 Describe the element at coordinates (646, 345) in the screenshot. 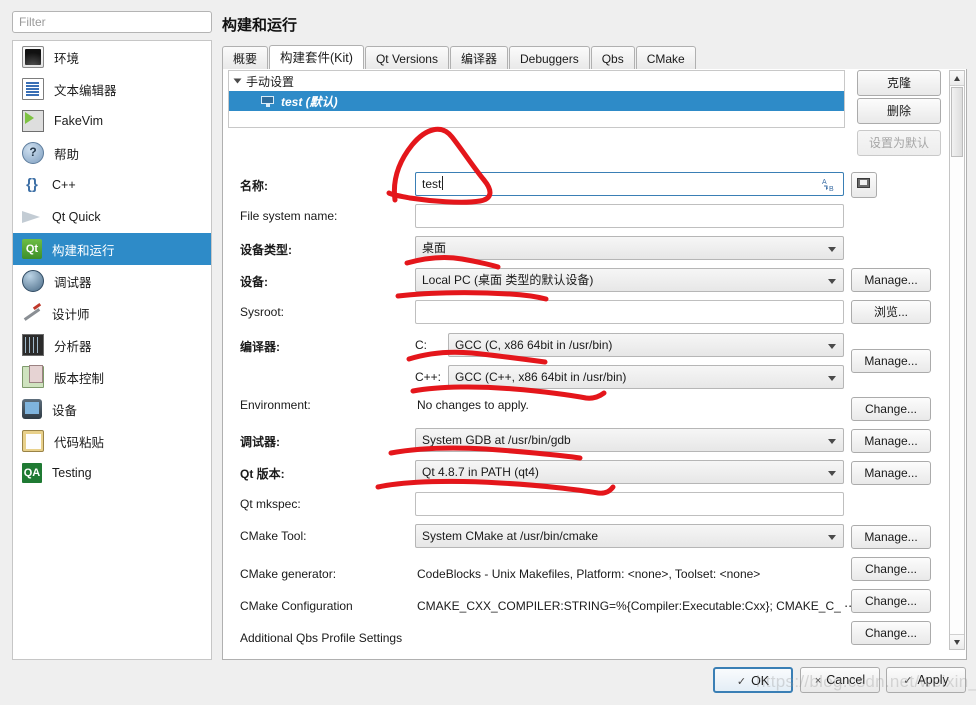

I see `combo-5: GCC (C, x86 64bit in /usr/bin)` at that location.